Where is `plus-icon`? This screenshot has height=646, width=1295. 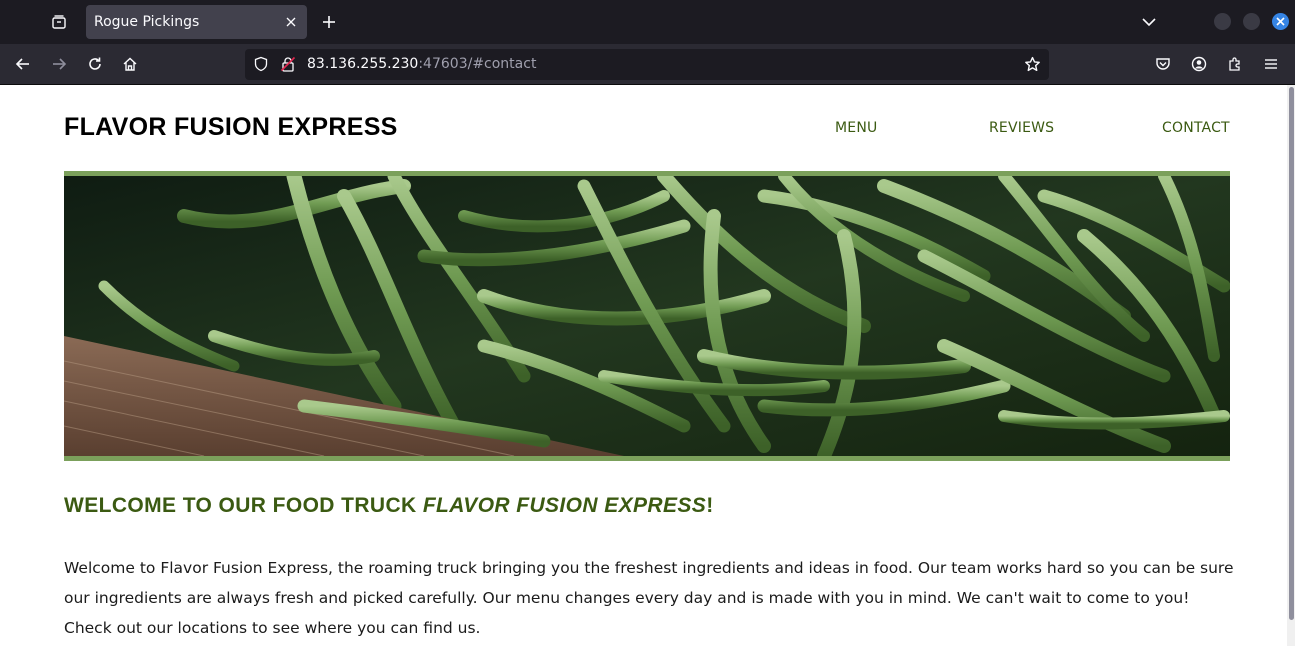 plus-icon is located at coordinates (329, 22).